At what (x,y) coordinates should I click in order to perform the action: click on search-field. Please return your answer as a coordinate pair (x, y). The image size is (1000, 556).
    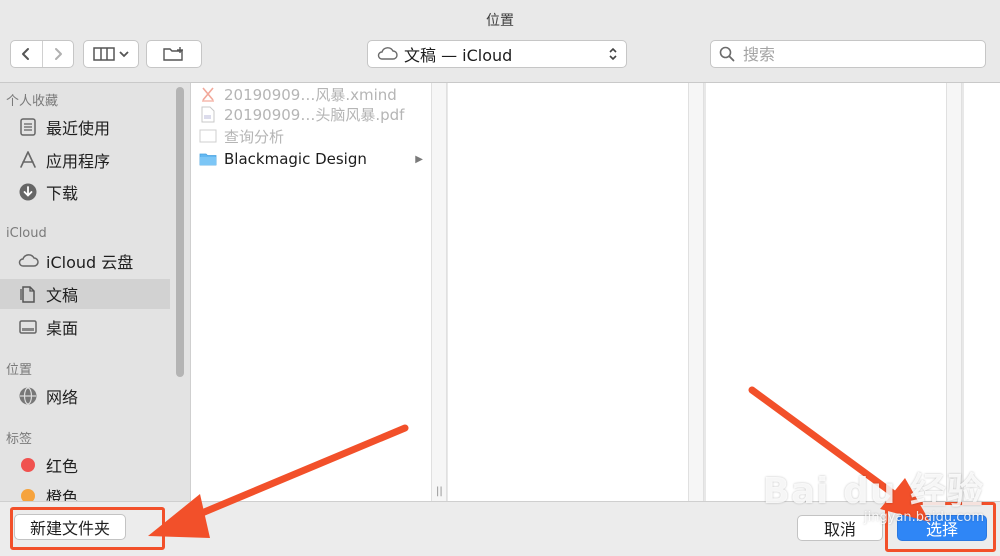
    Looking at the image, I should click on (848, 54).